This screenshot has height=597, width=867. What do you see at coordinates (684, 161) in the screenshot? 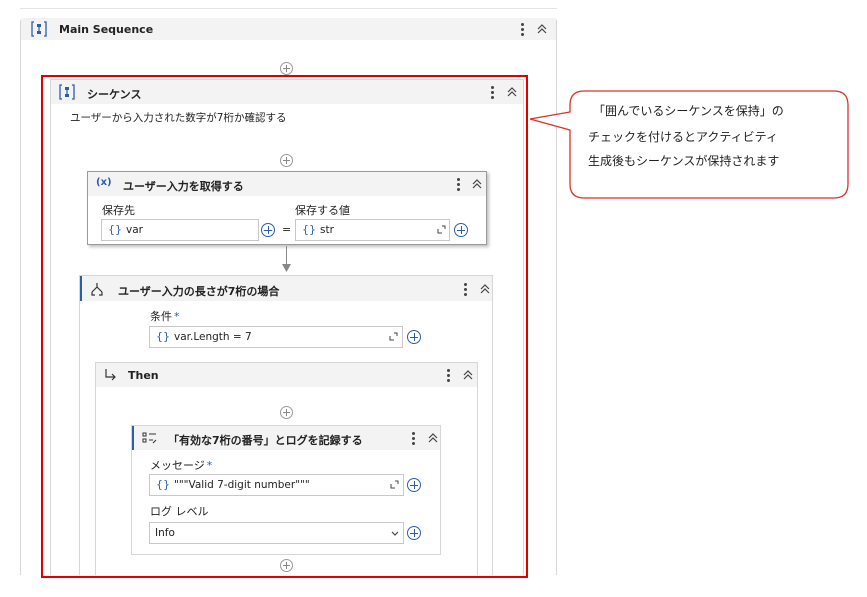
I see `callout-text-line-3: 生成後もシーケンスが保持されます` at bounding box center [684, 161].